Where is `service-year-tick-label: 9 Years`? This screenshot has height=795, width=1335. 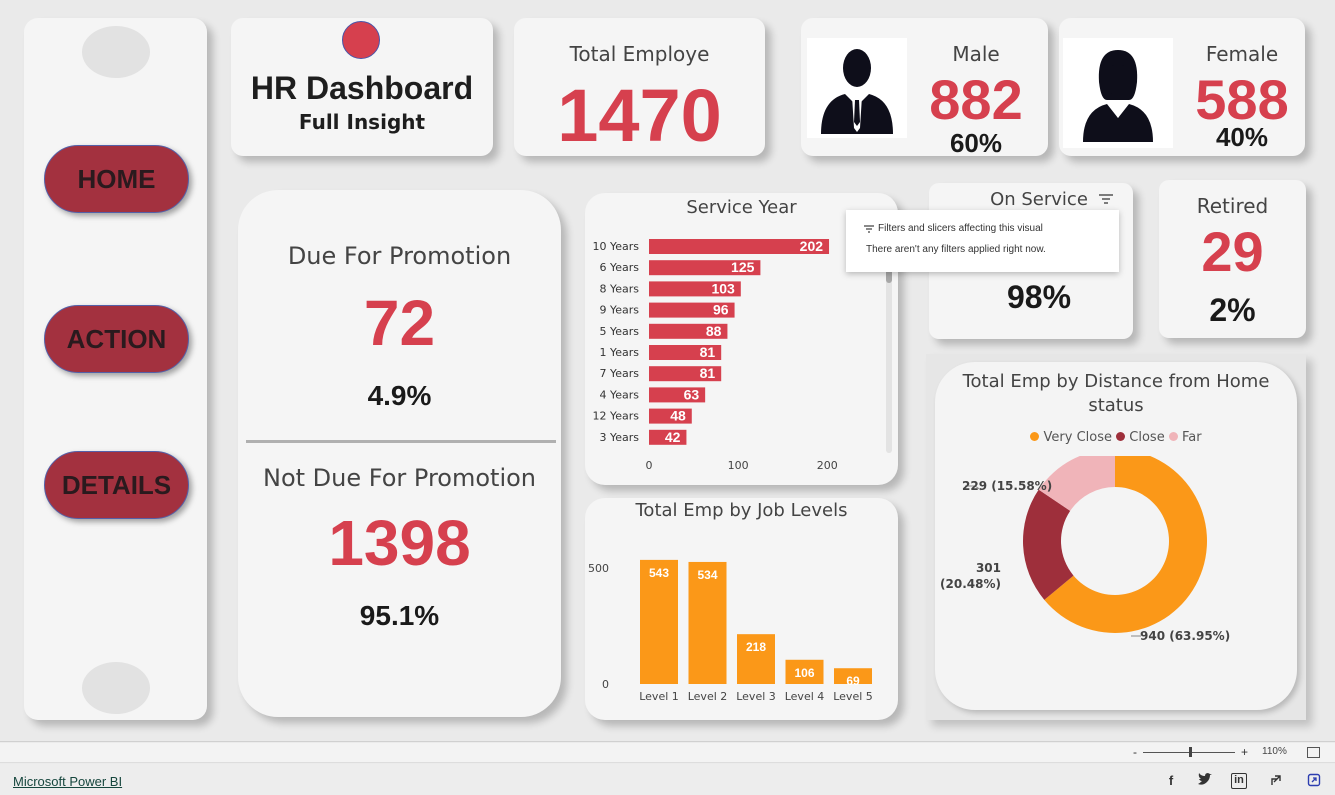 service-year-tick-label: 9 Years is located at coordinates (619, 310).